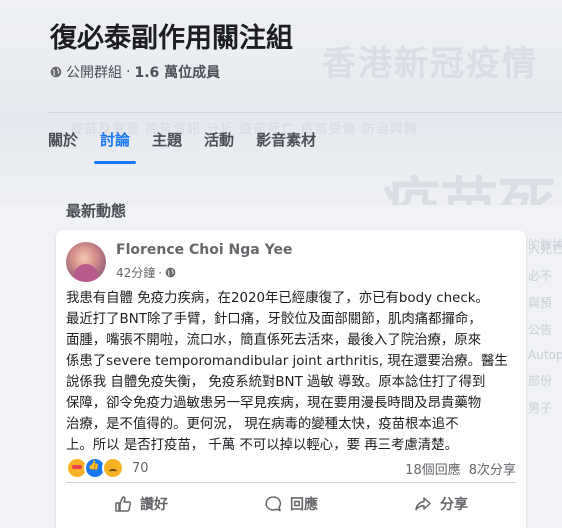 The width and height of the screenshot is (562, 528). I want to click on comment-label: 回應, so click(304, 505).